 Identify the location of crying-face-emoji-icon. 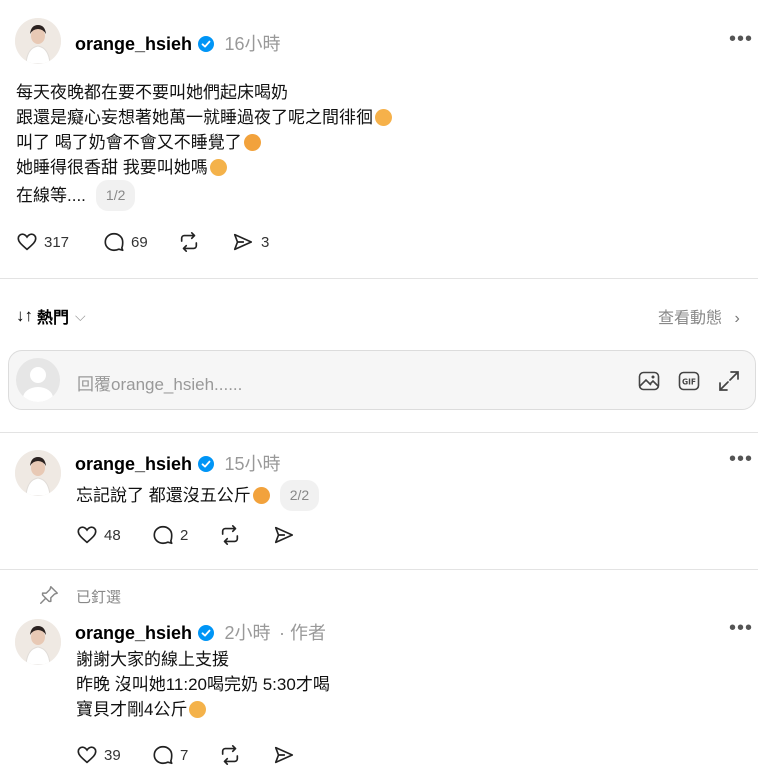
(383, 117).